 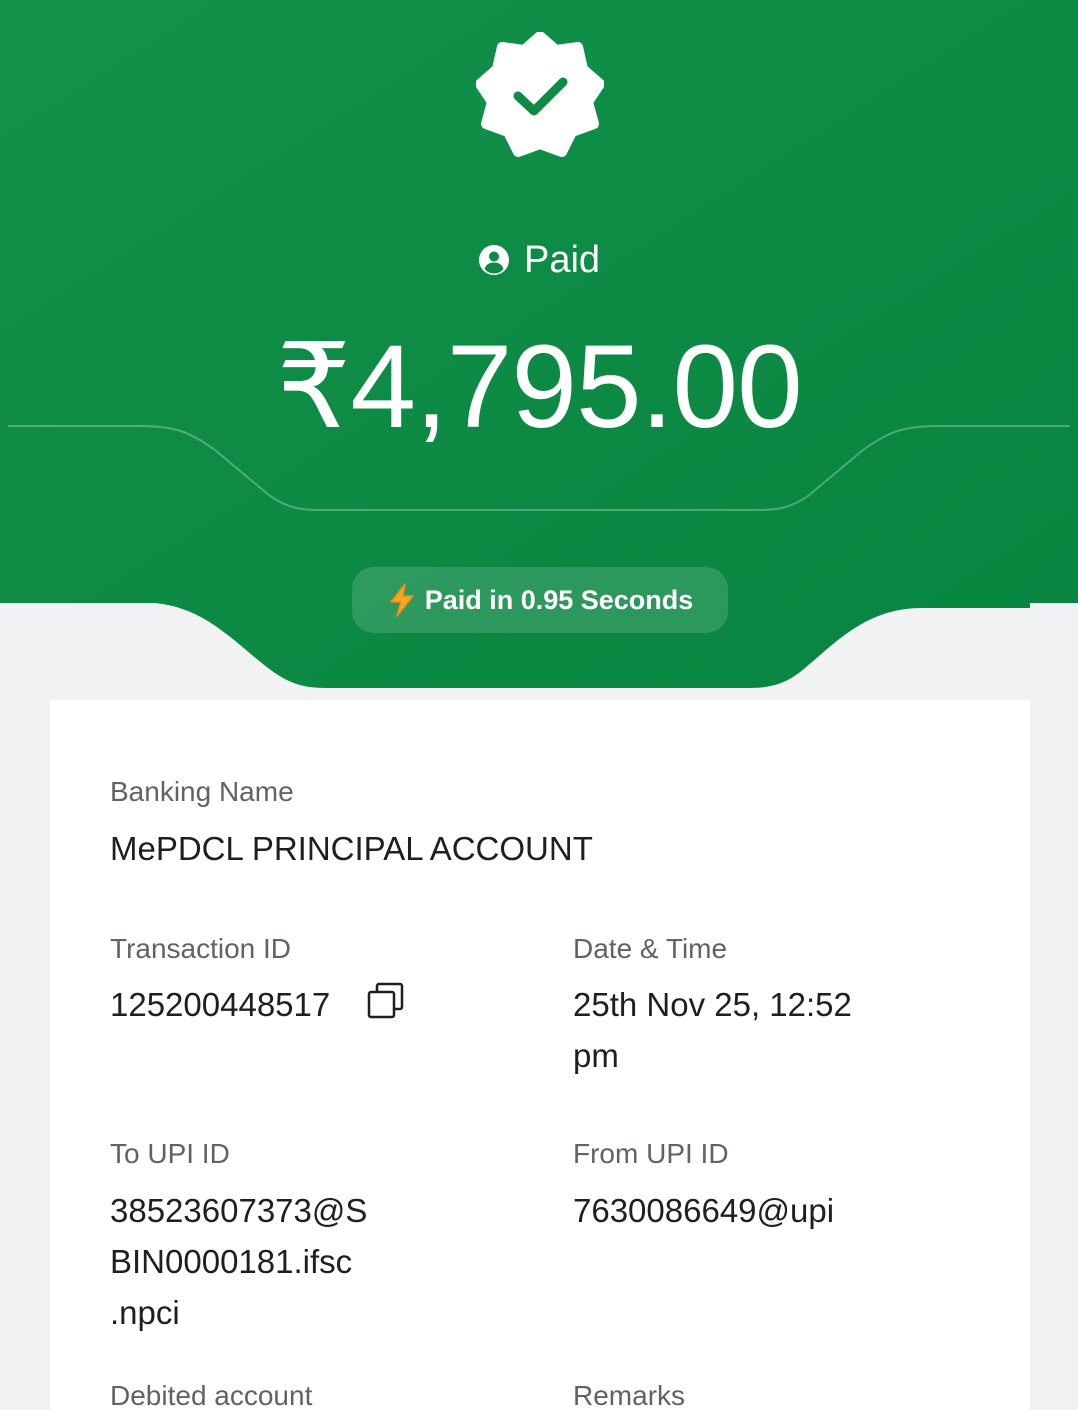 What do you see at coordinates (704, 1210) in the screenshot?
I see `from-upi-value: 7630086649@upi` at bounding box center [704, 1210].